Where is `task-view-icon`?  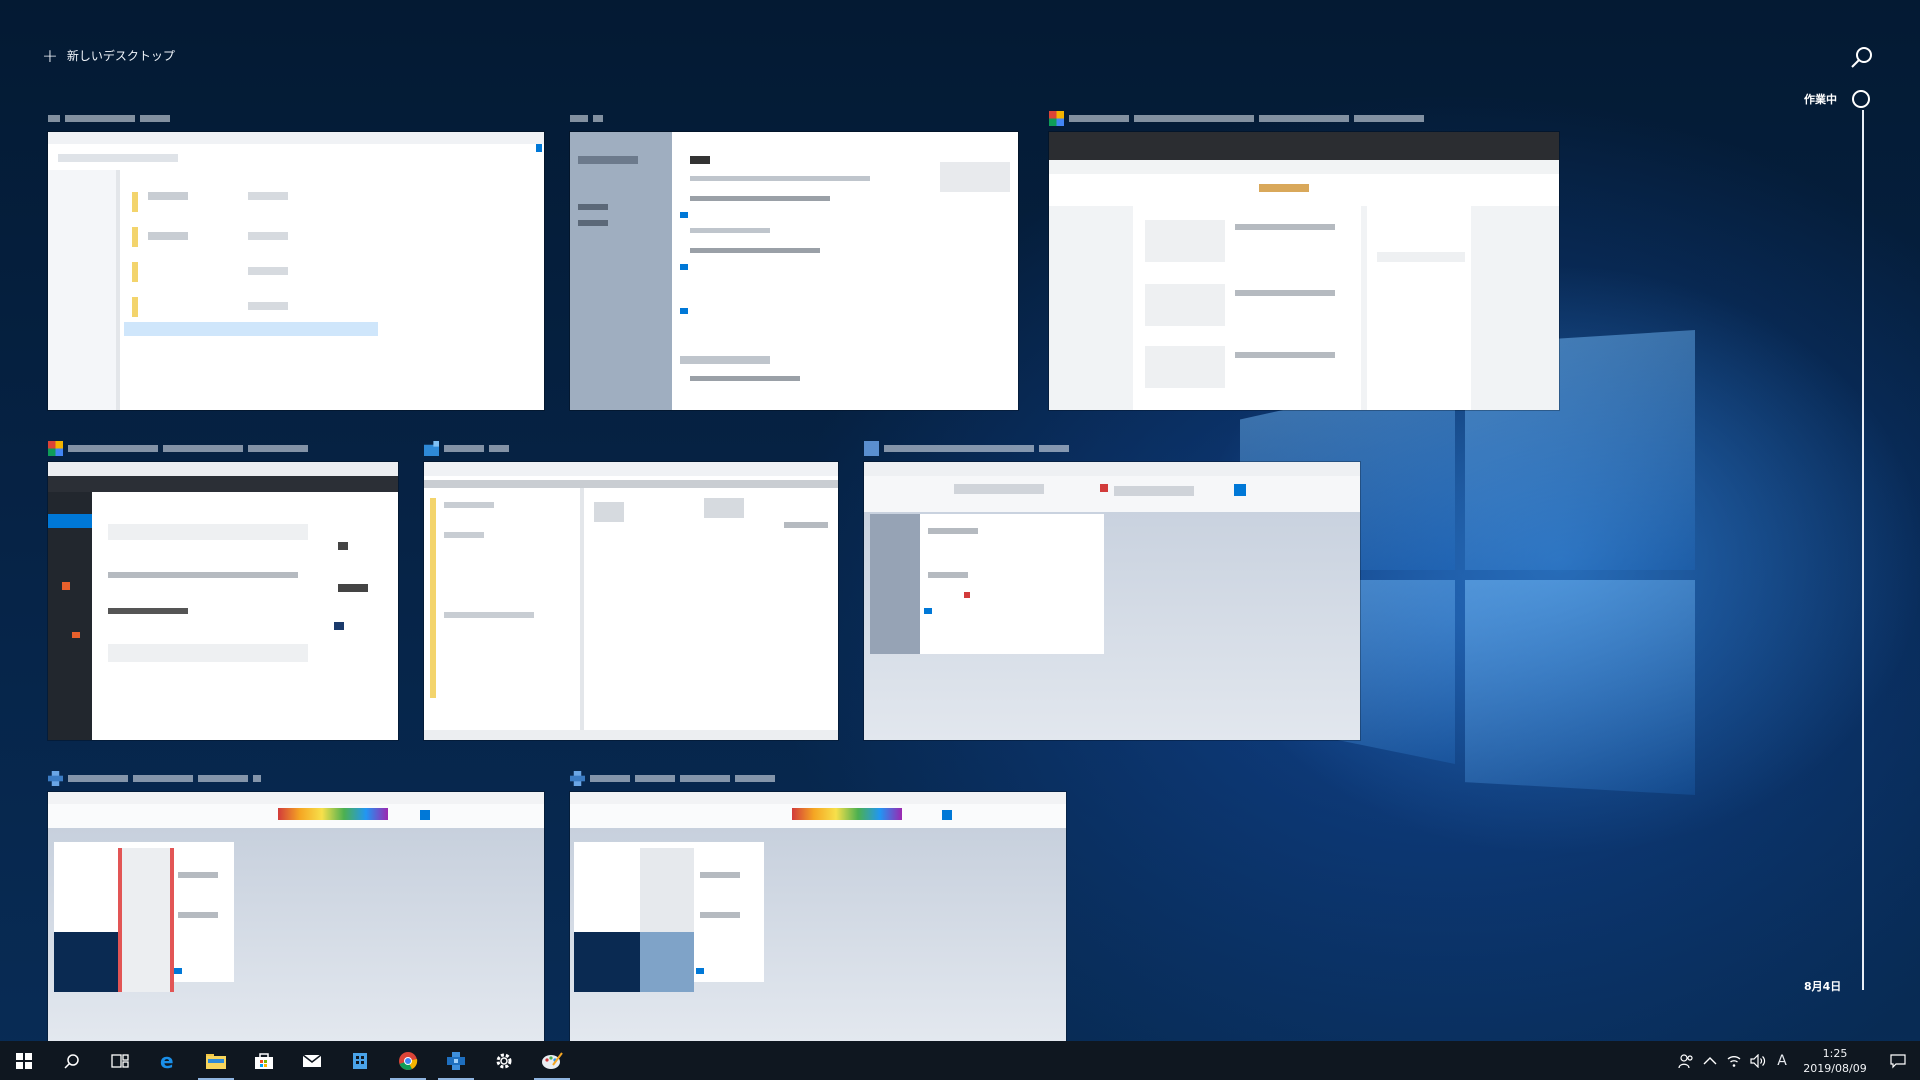
task-view-icon is located at coordinates (120, 1060).